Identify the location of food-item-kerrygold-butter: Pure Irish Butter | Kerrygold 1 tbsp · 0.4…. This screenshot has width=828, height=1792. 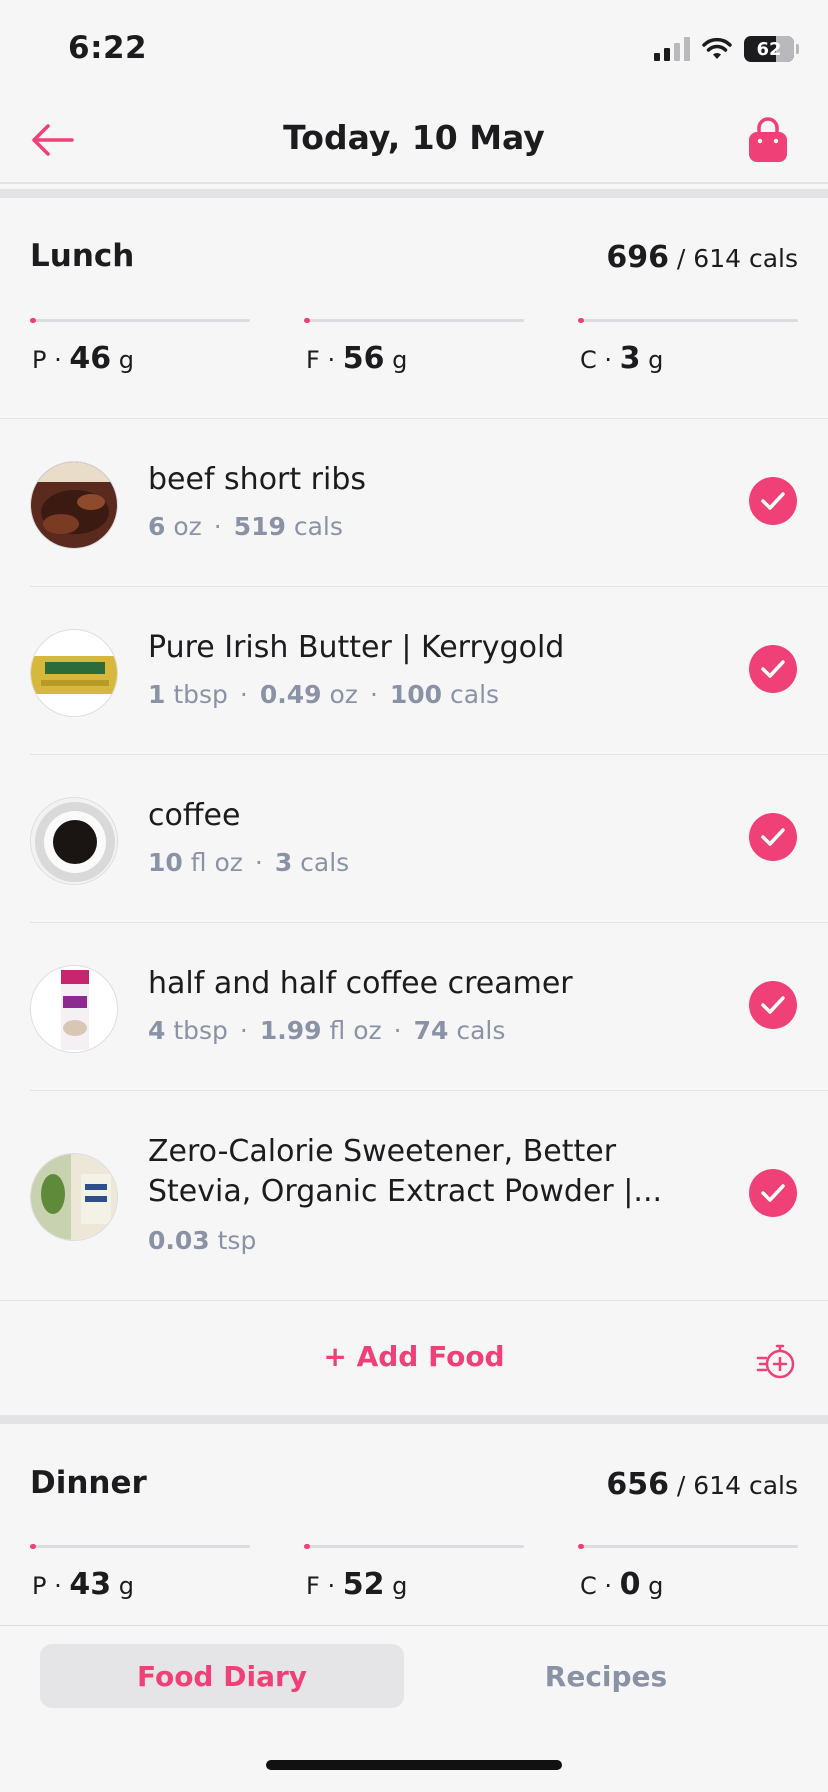
(414, 670).